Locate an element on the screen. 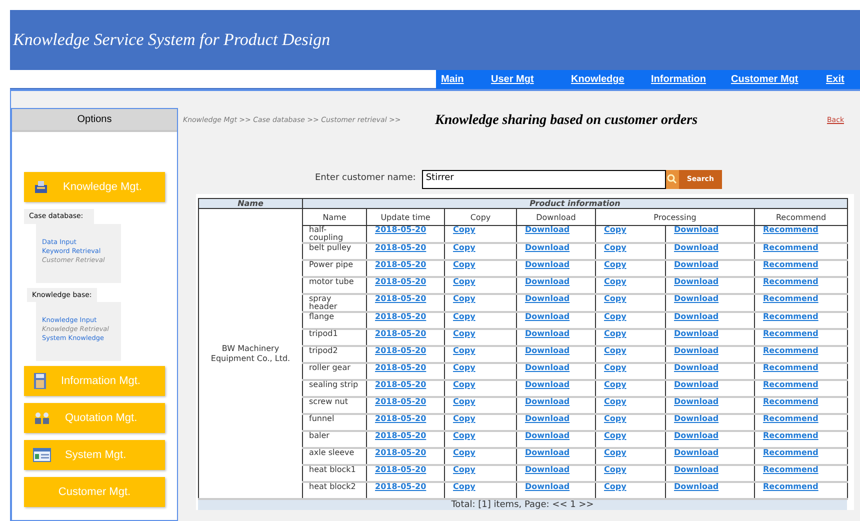 The width and height of the screenshot is (860, 521). nav-link: User Mgt is located at coordinates (531, 79).